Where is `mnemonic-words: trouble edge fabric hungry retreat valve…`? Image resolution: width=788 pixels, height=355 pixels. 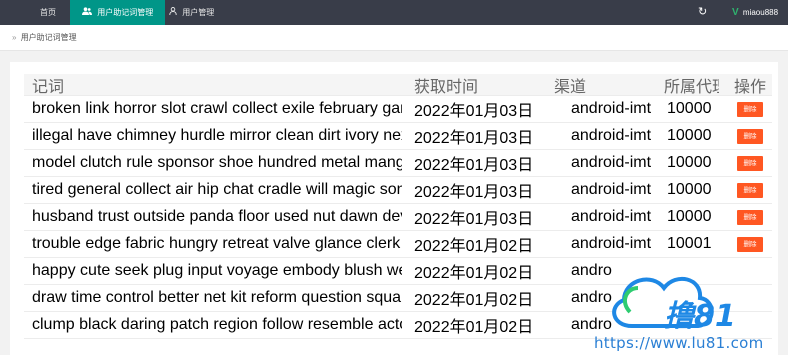 mnemonic-words: trouble edge fabric hungry retreat valve… is located at coordinates (217, 243).